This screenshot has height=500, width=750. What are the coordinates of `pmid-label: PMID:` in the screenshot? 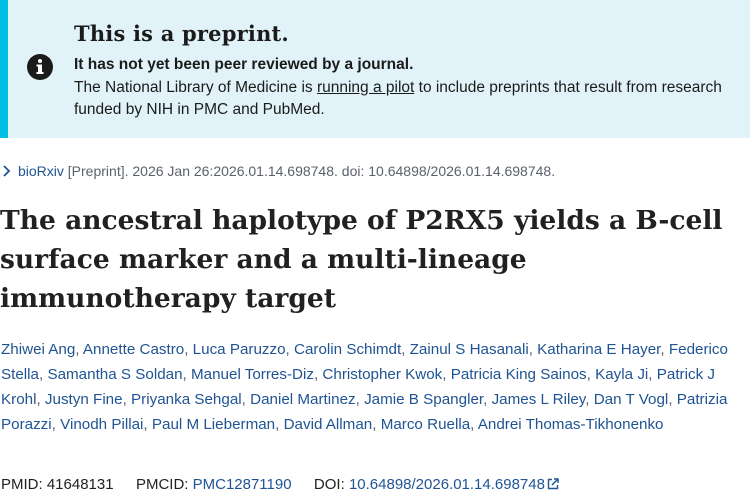 It's located at (22, 484).